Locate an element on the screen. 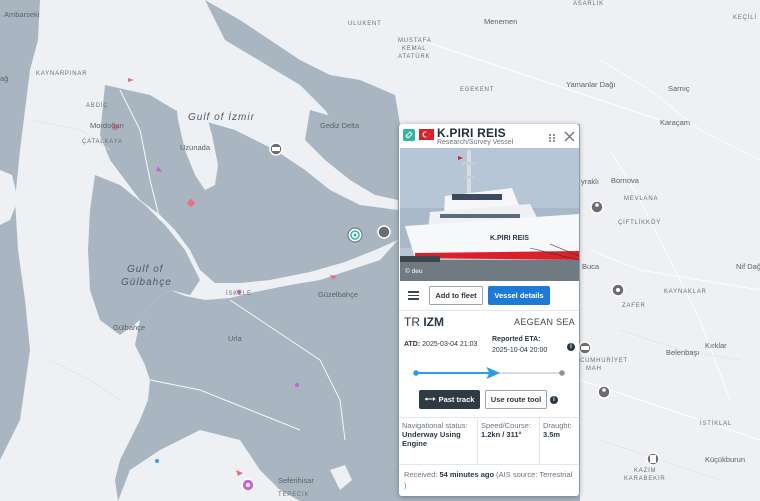  vessel-details-button: Vessel details is located at coordinates (519, 295).